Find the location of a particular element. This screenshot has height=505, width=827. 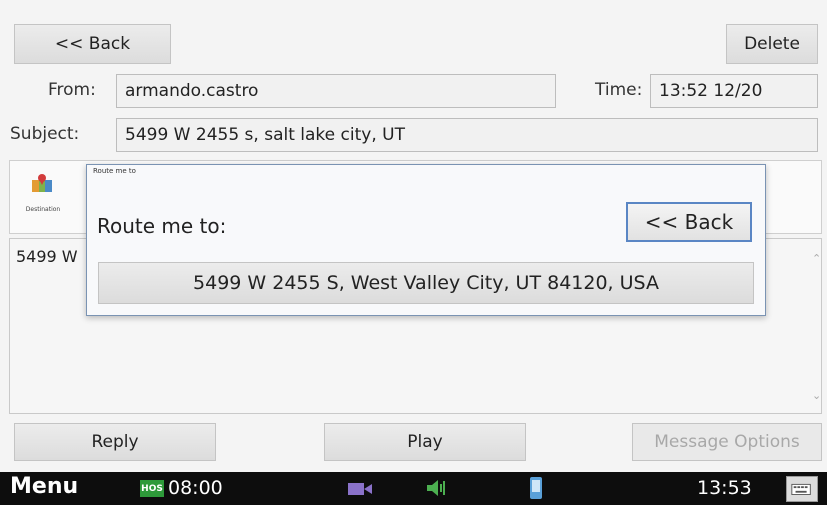

play-button: Play is located at coordinates (425, 442).